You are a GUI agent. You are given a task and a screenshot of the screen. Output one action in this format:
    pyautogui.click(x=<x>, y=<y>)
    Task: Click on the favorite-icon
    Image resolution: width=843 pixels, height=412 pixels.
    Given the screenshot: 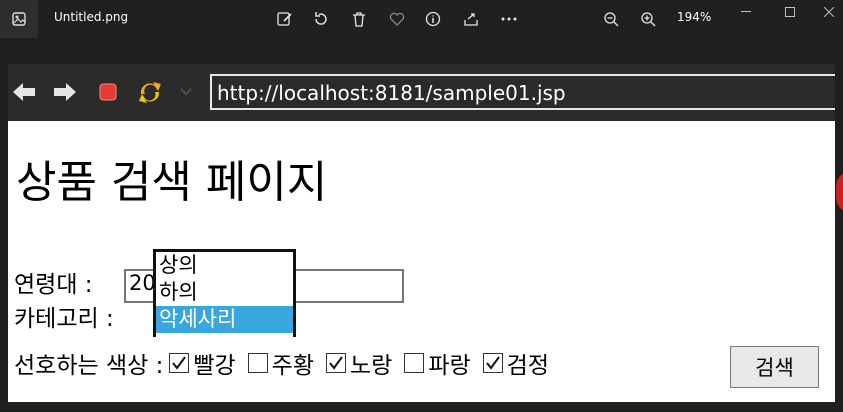 What is the action you would take?
    pyautogui.click(x=397, y=19)
    